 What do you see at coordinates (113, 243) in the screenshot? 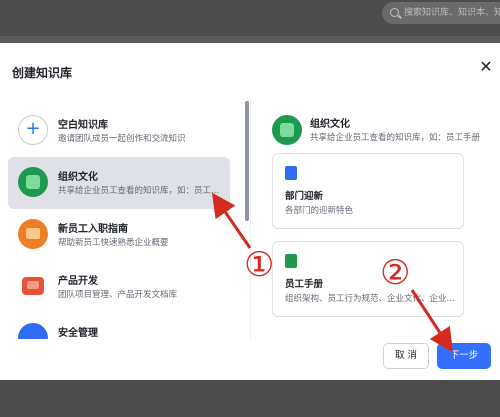
I see `template-desc: 帮助新员工快速熟悉企业概要` at bounding box center [113, 243].